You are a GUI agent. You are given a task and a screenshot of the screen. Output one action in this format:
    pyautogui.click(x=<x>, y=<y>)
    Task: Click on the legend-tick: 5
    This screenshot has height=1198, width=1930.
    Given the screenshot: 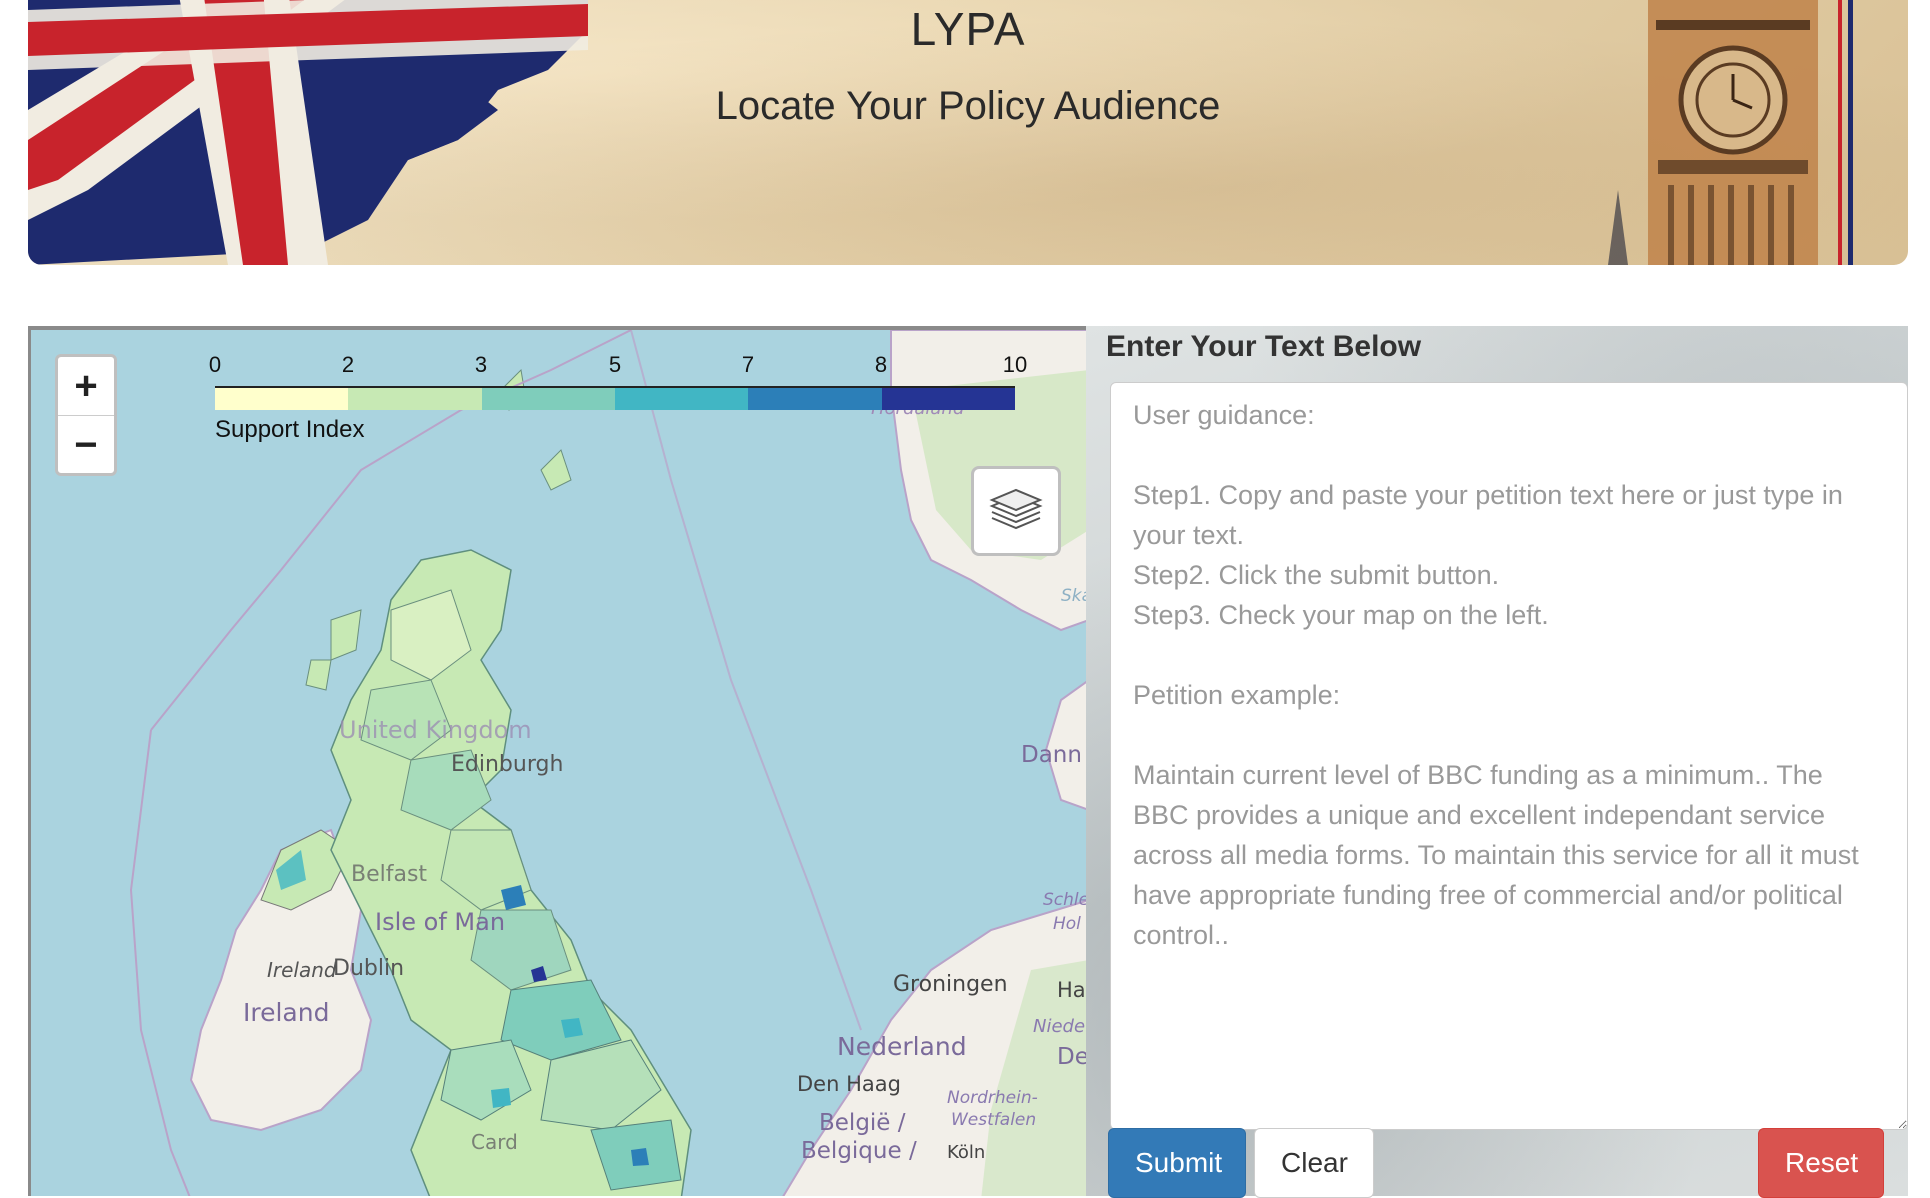 What is the action you would take?
    pyautogui.click(x=615, y=364)
    